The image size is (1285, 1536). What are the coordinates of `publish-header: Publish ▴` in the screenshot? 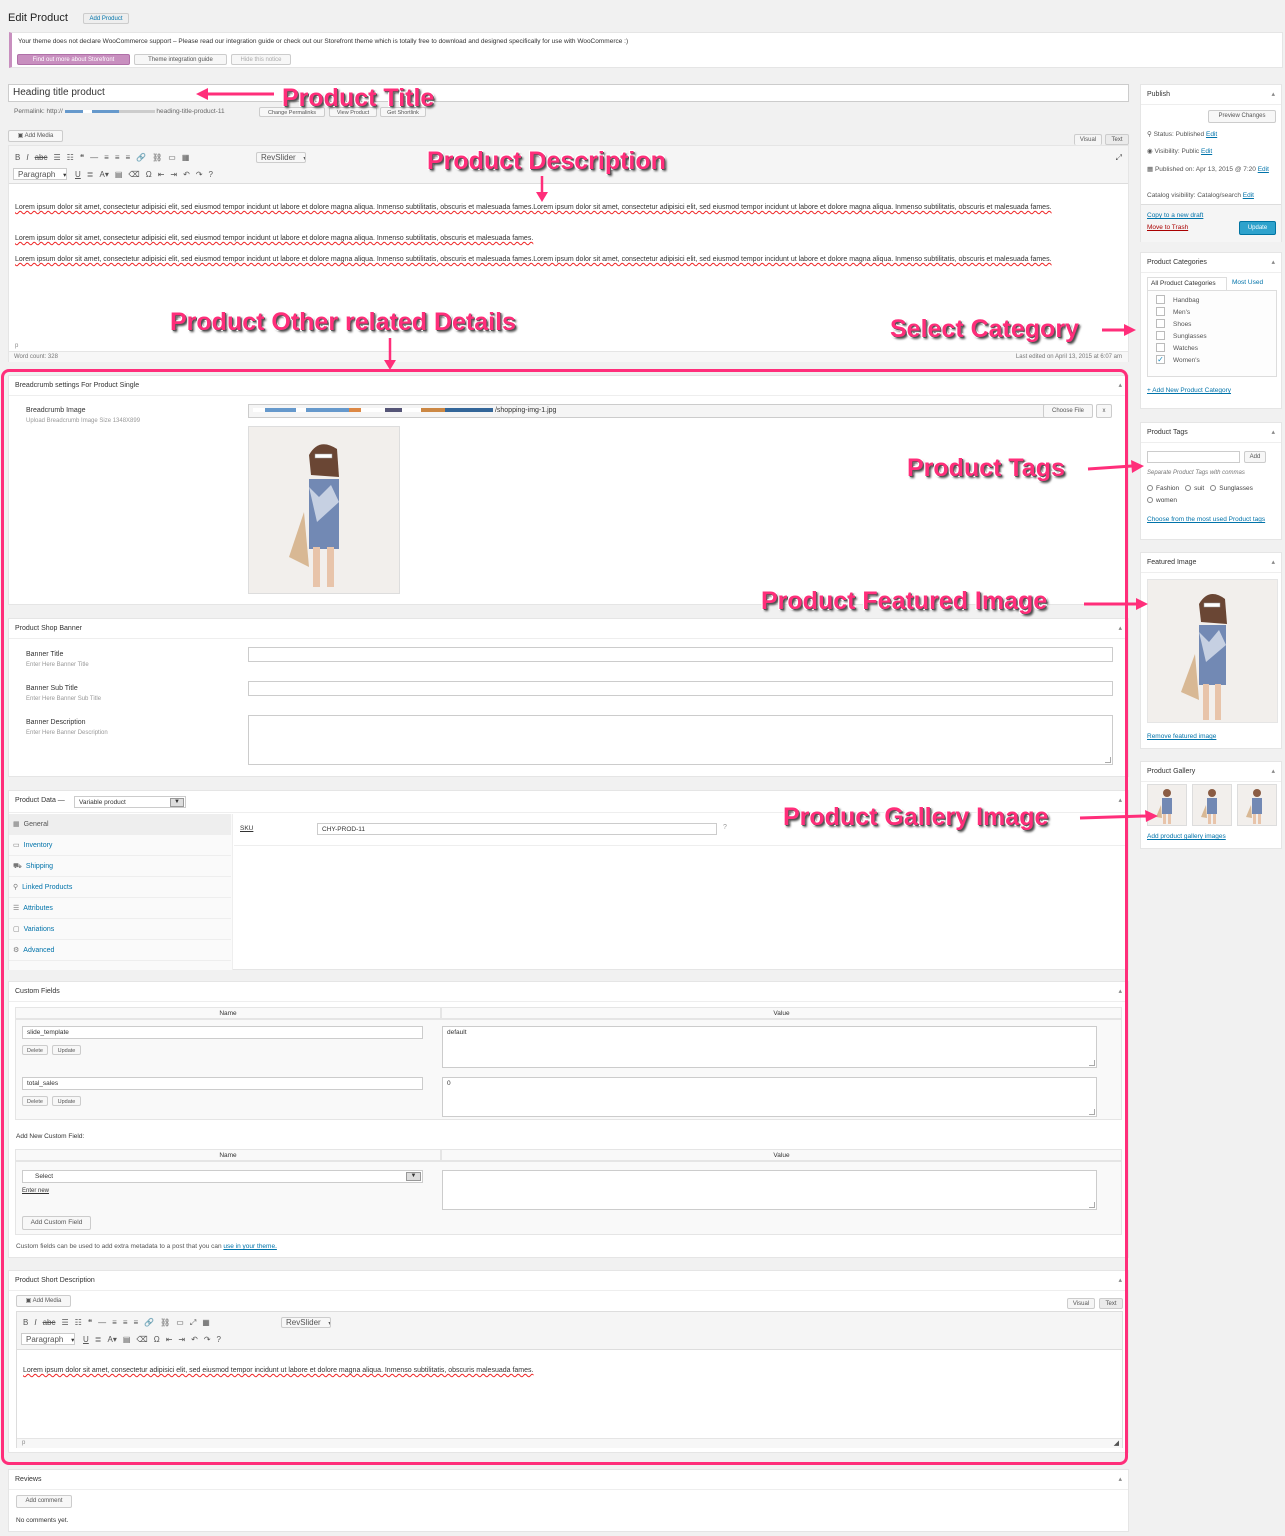 It's located at (1211, 95).